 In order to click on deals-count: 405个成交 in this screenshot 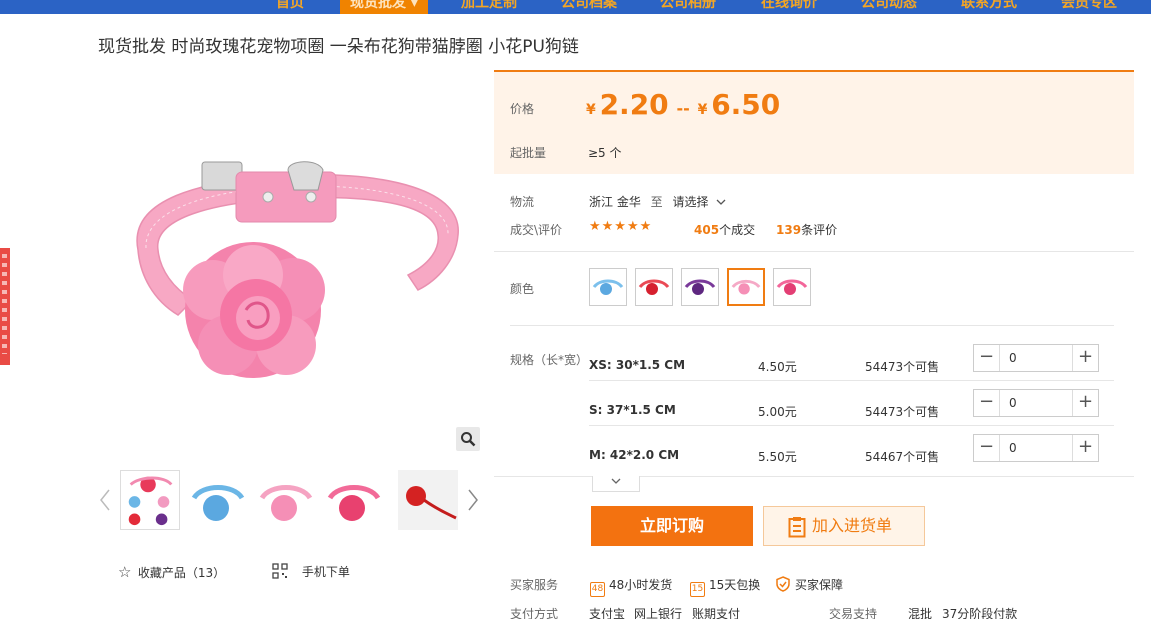, I will do `click(724, 229)`.